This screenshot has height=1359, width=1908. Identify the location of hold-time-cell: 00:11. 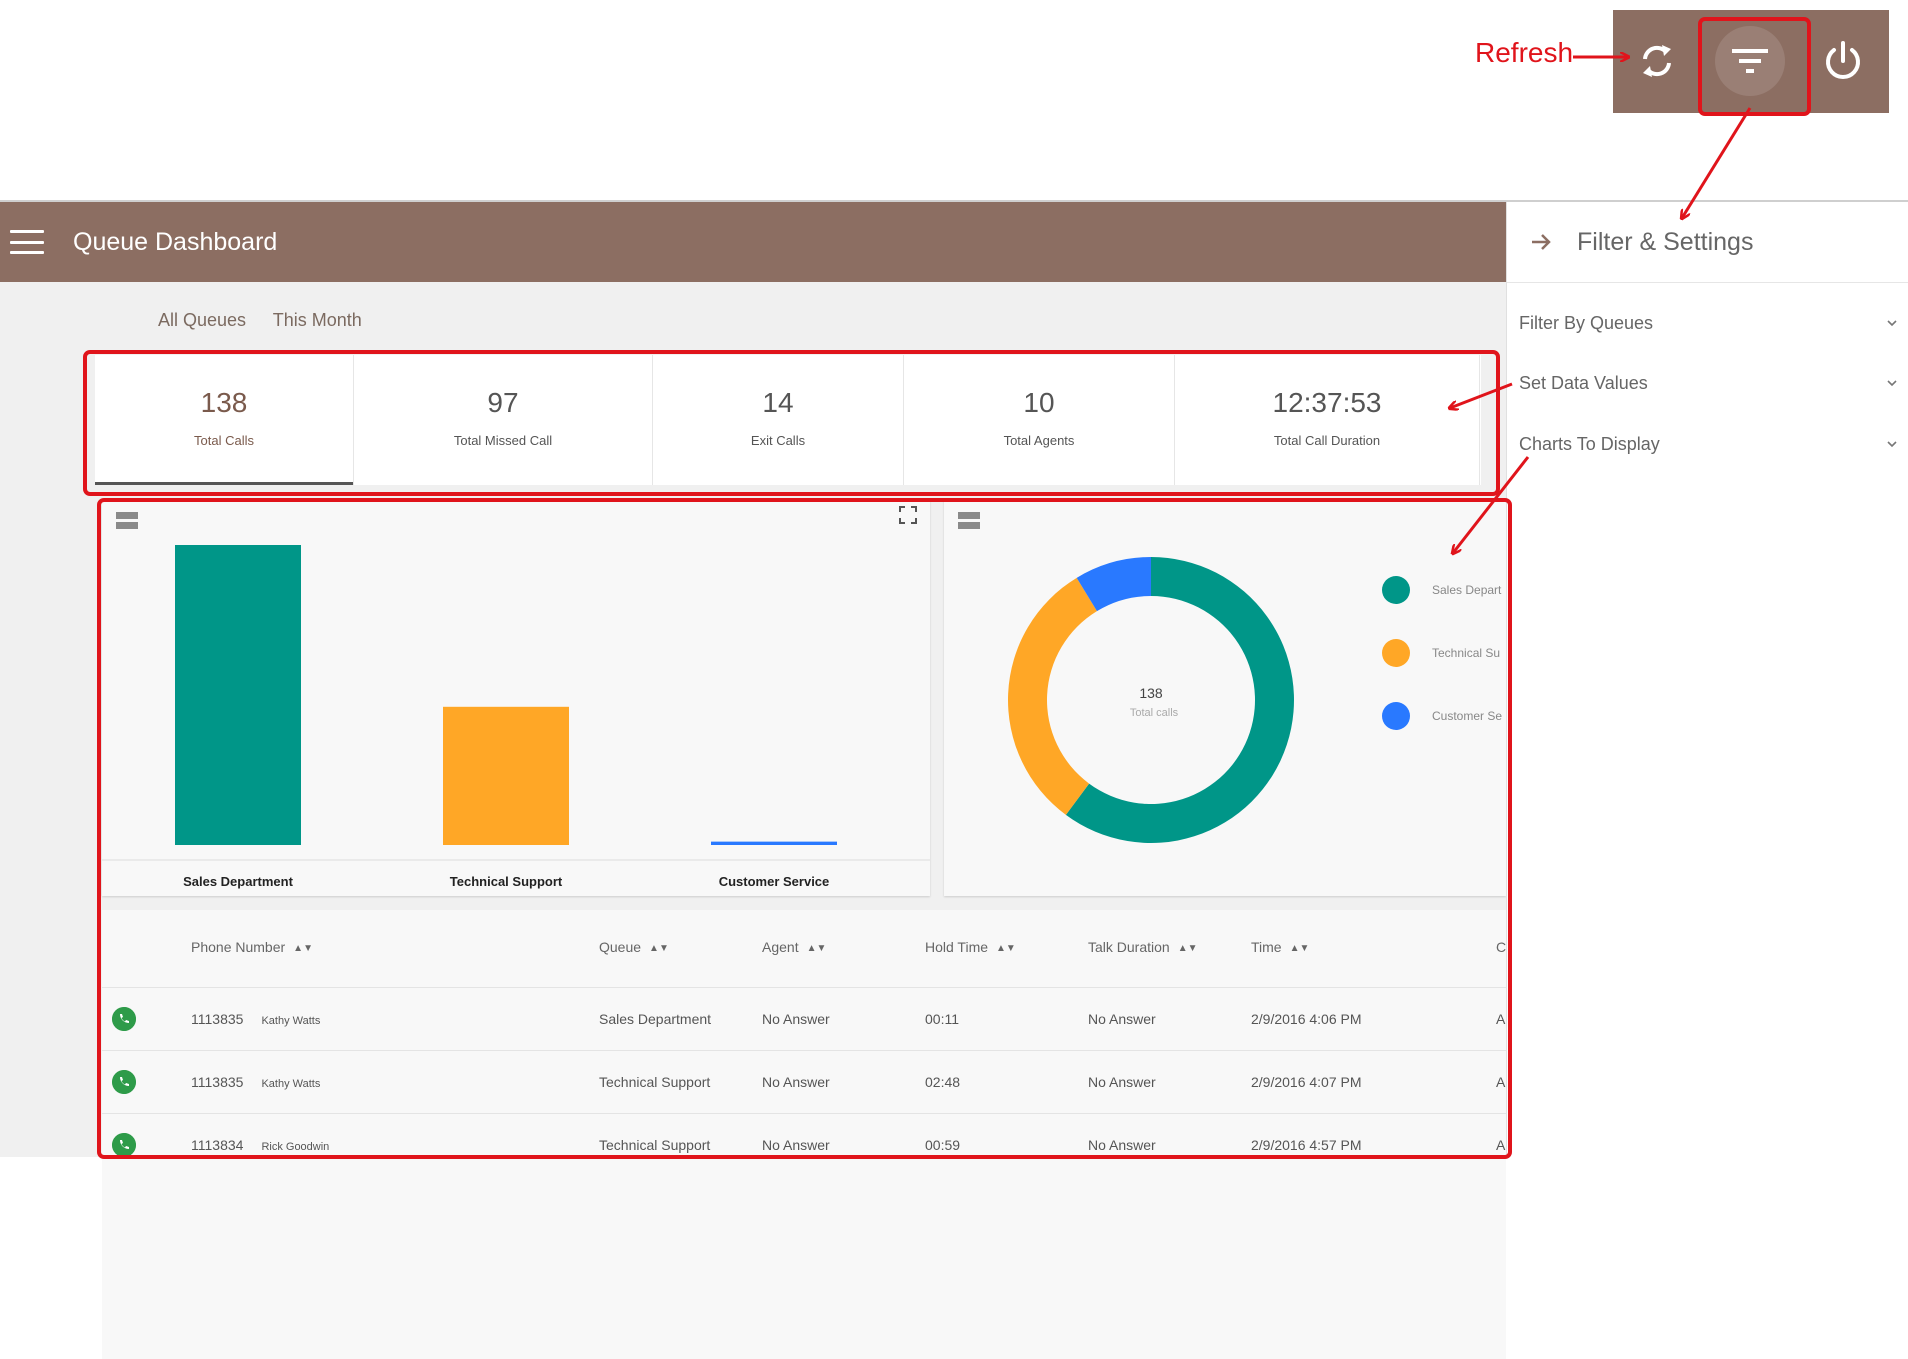
(942, 1019).